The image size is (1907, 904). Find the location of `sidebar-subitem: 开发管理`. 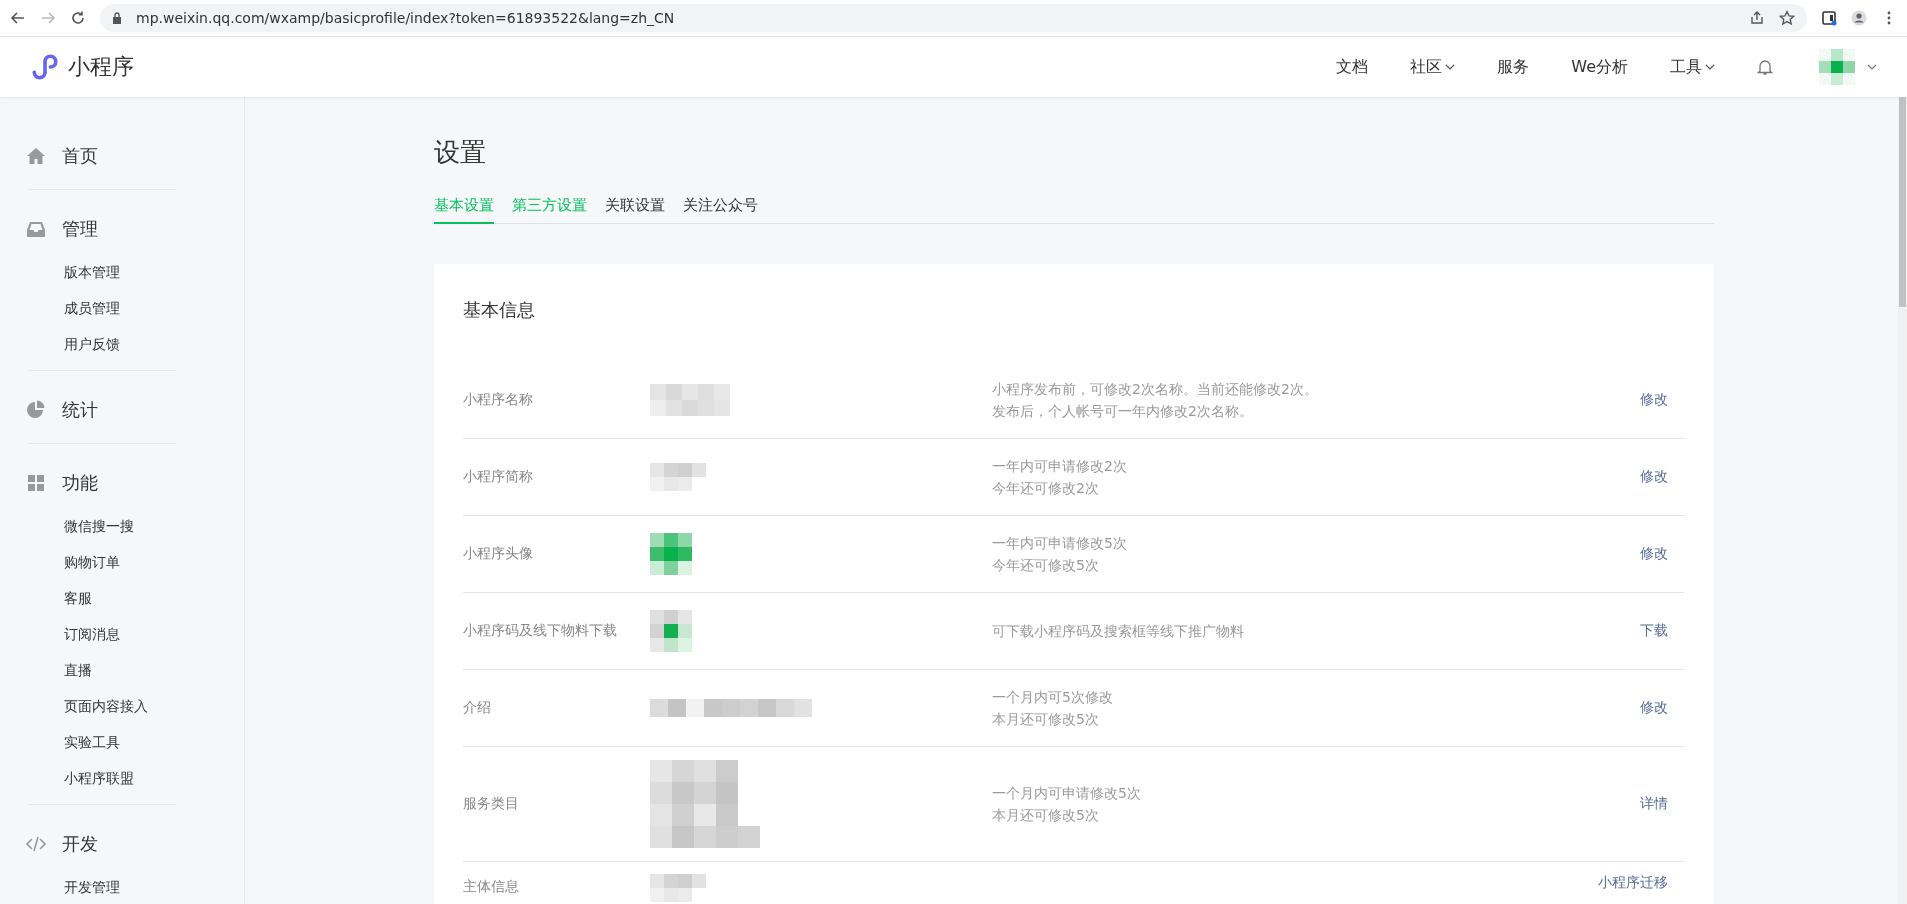

sidebar-subitem: 开发管理 is located at coordinates (121, 886).